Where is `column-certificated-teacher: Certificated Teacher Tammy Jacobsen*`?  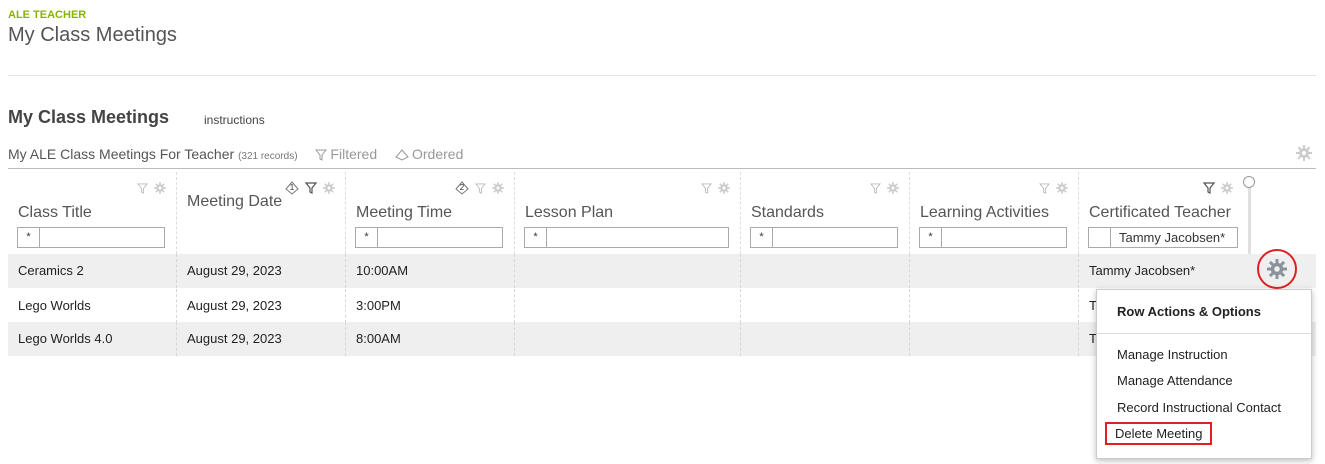 column-certificated-teacher: Certificated Teacher Tammy Jacobsen* is located at coordinates (1160, 213).